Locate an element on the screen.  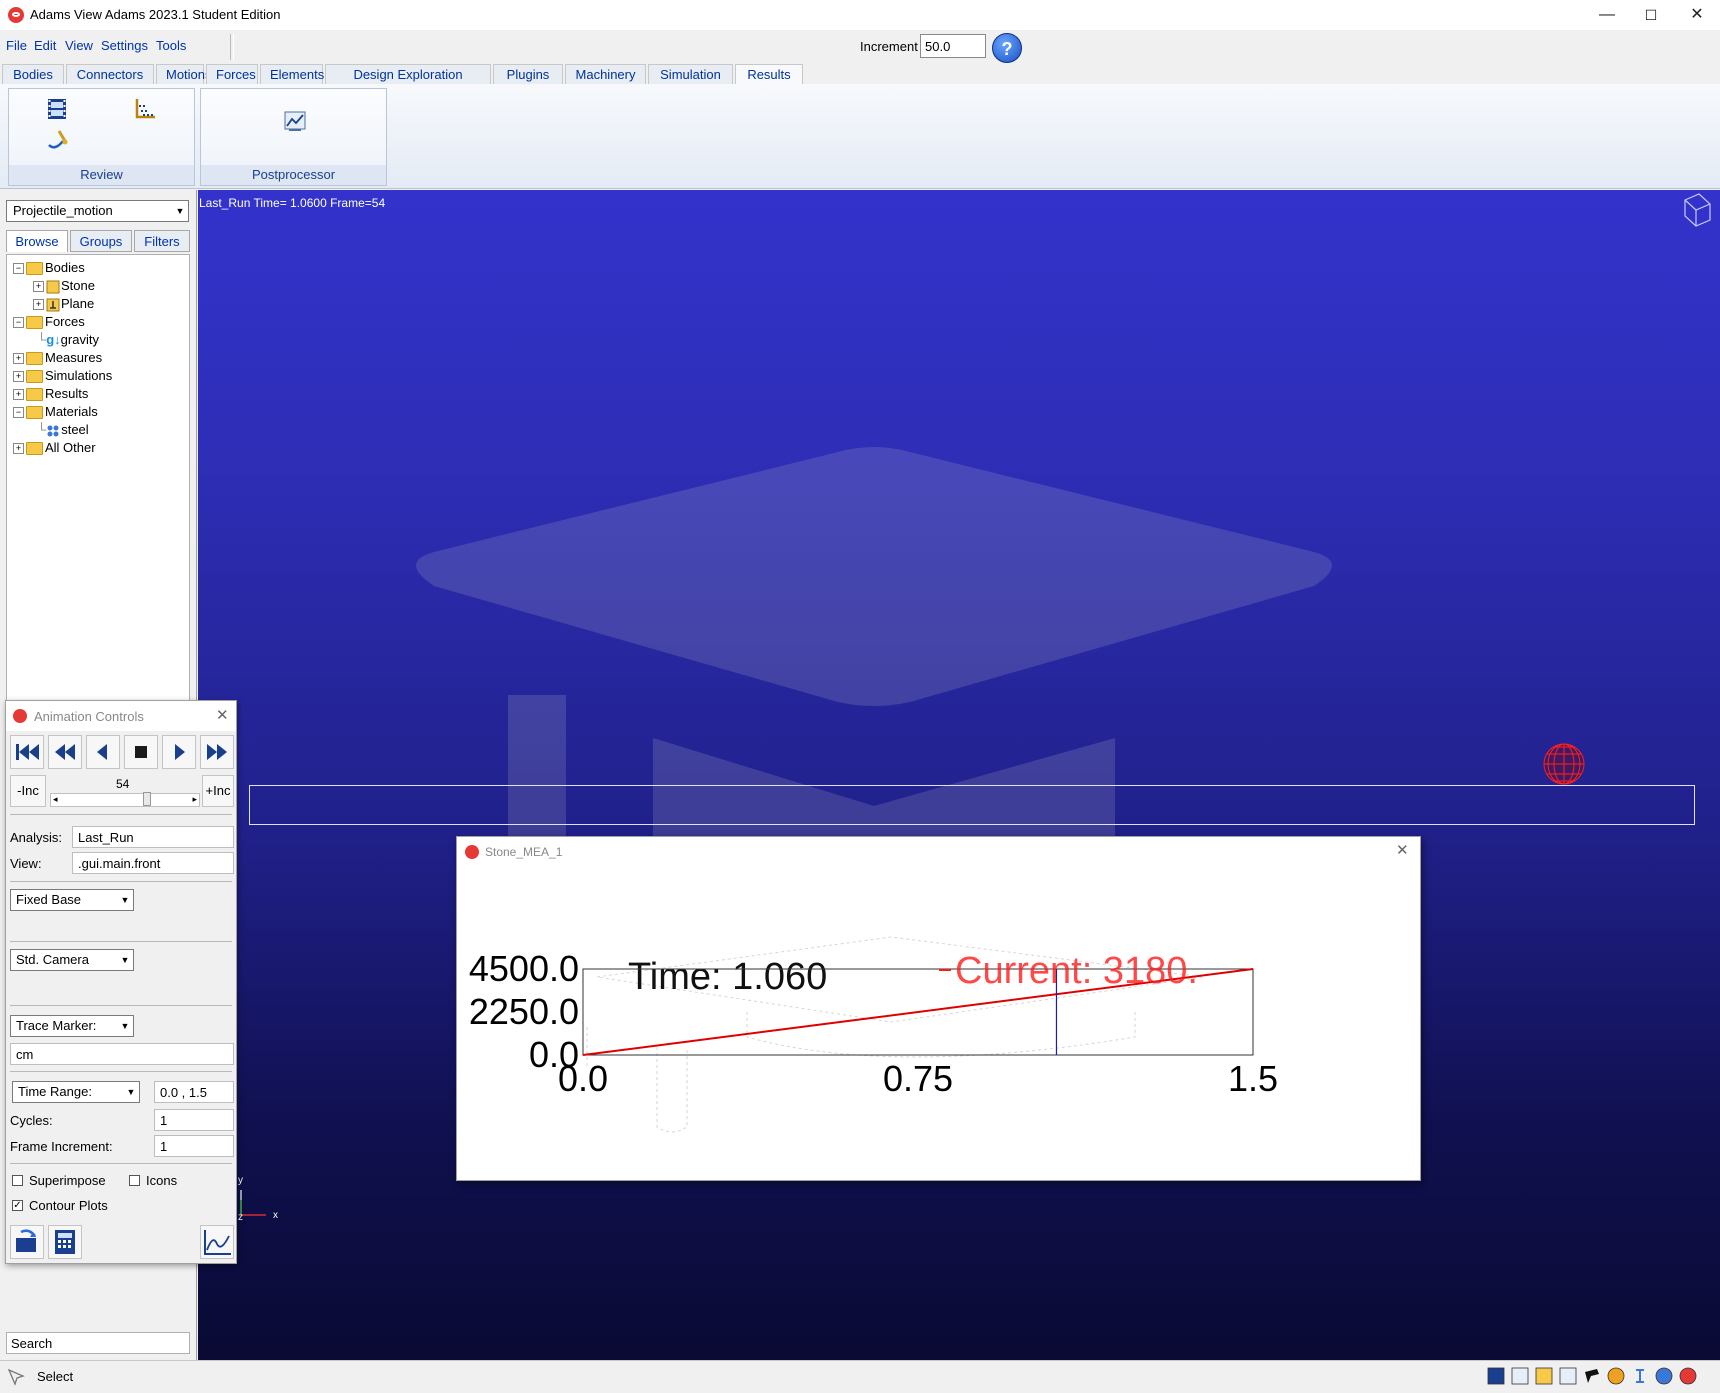
tree-node-all-other: + All Other is located at coordinates (54, 448).